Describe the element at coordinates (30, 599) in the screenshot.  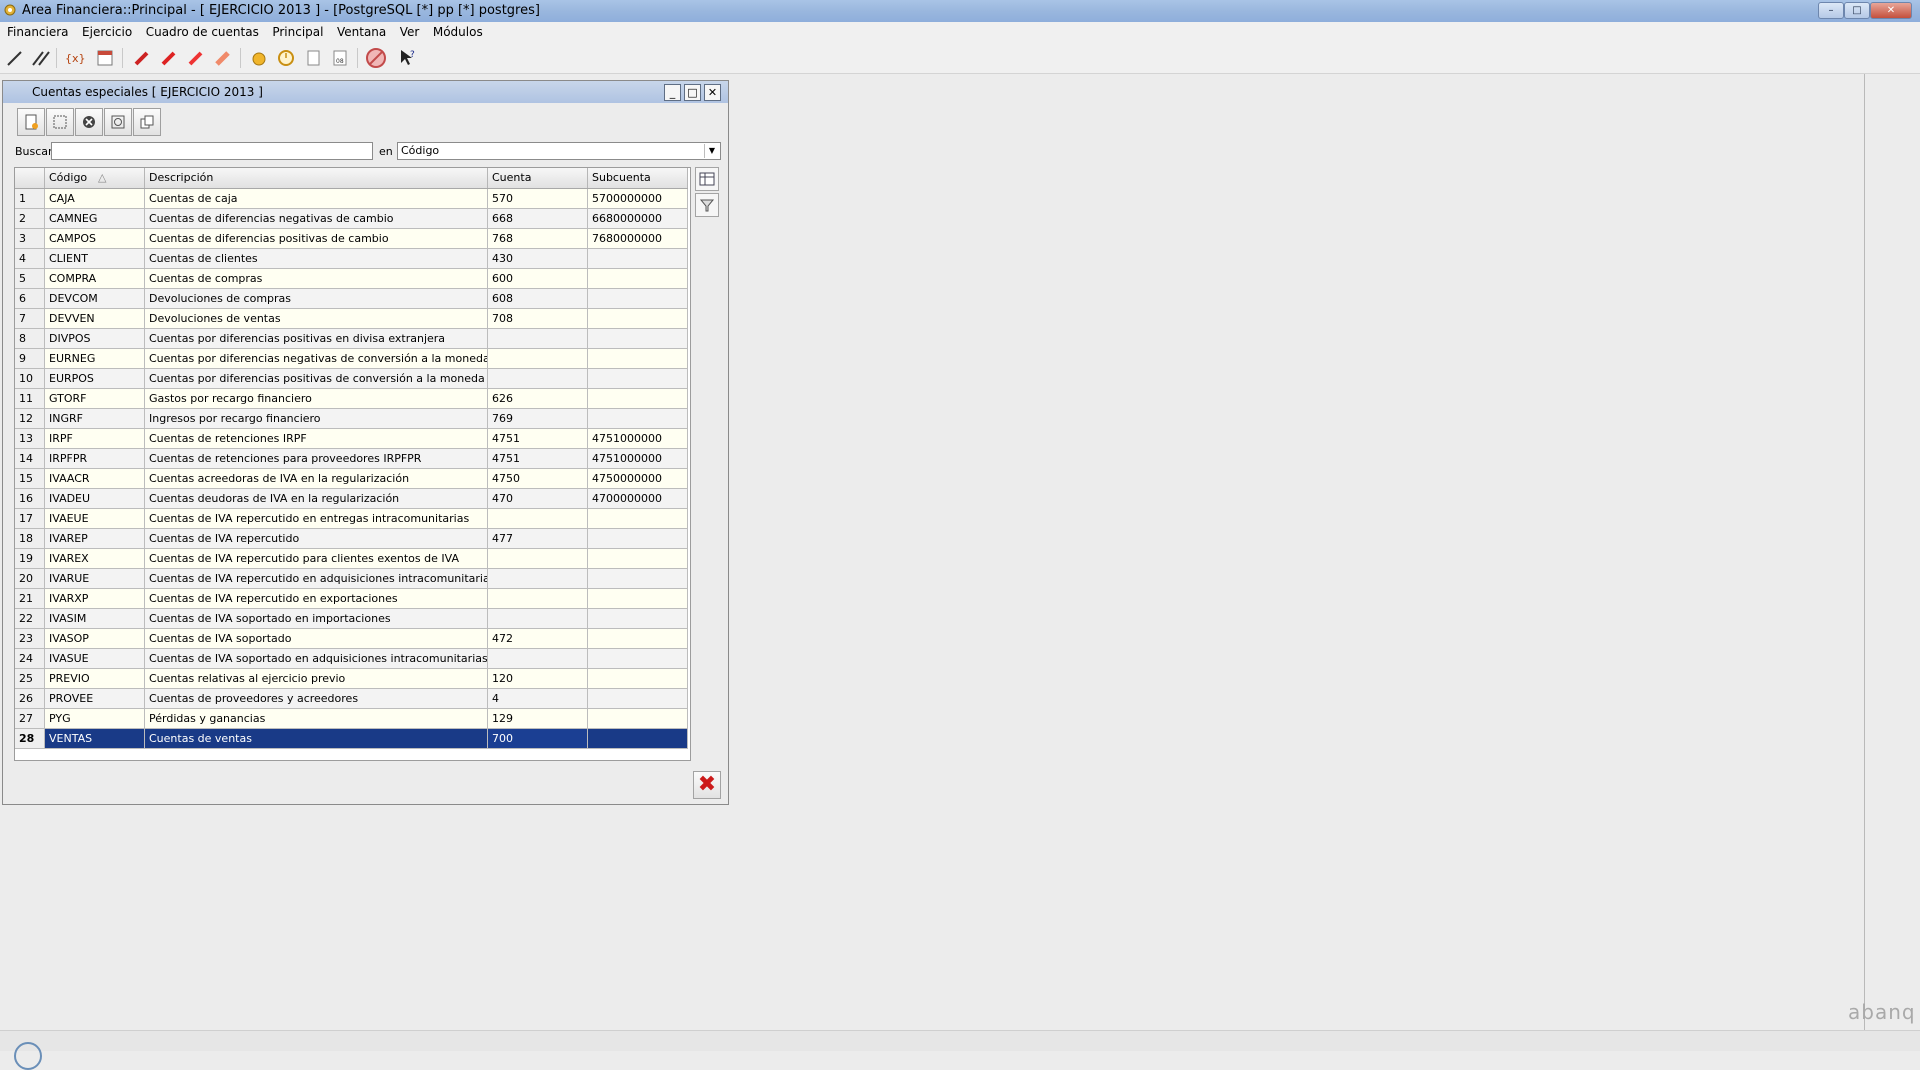
I see `row-number: 21` at that location.